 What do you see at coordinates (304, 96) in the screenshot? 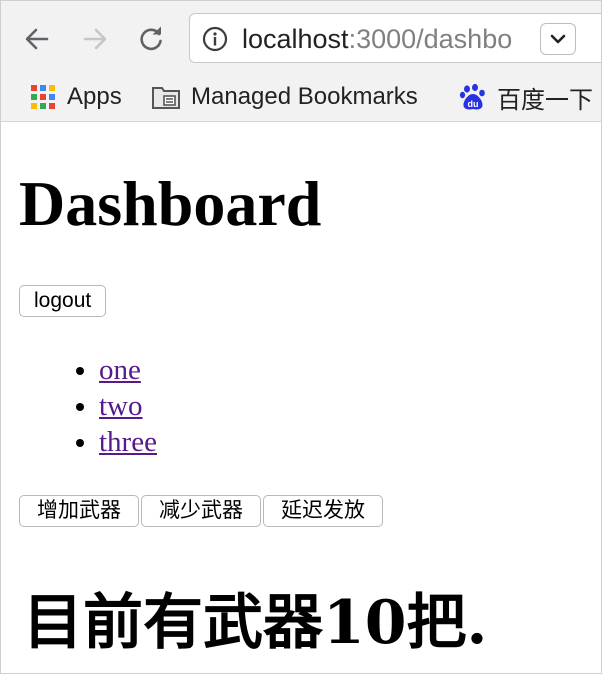
I see `bookmark-label: Managed Bookmarks` at bounding box center [304, 96].